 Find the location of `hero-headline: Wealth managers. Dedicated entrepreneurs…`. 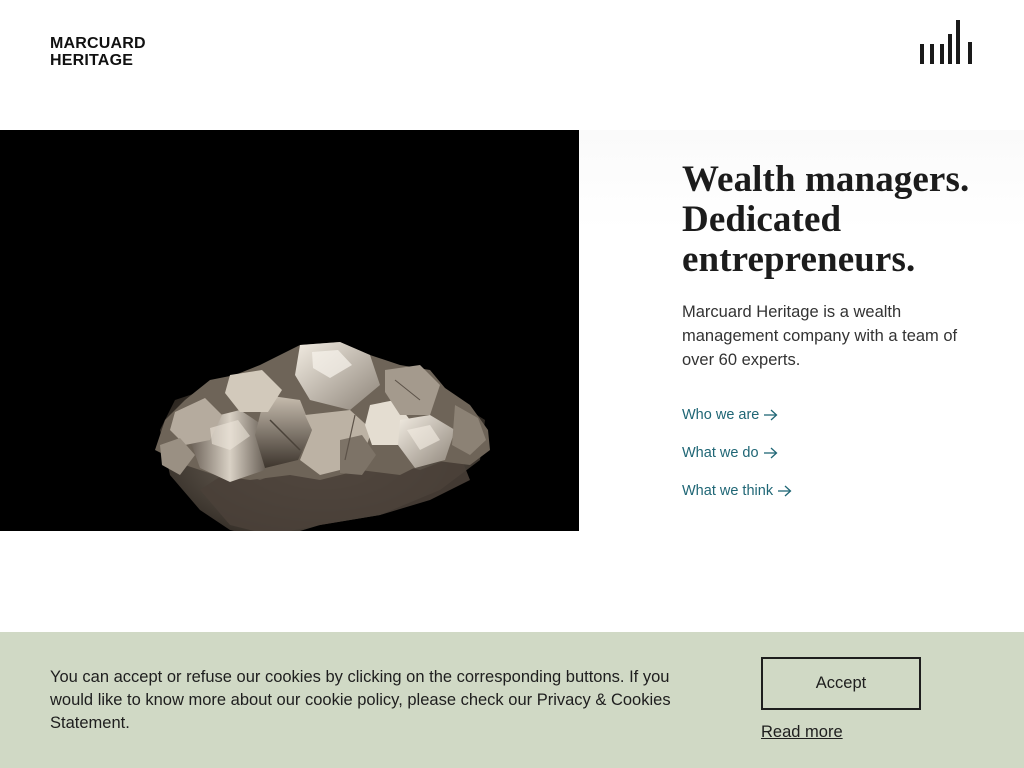

hero-headline: Wealth managers. Dedicated entrepreneurs… is located at coordinates (842, 220).